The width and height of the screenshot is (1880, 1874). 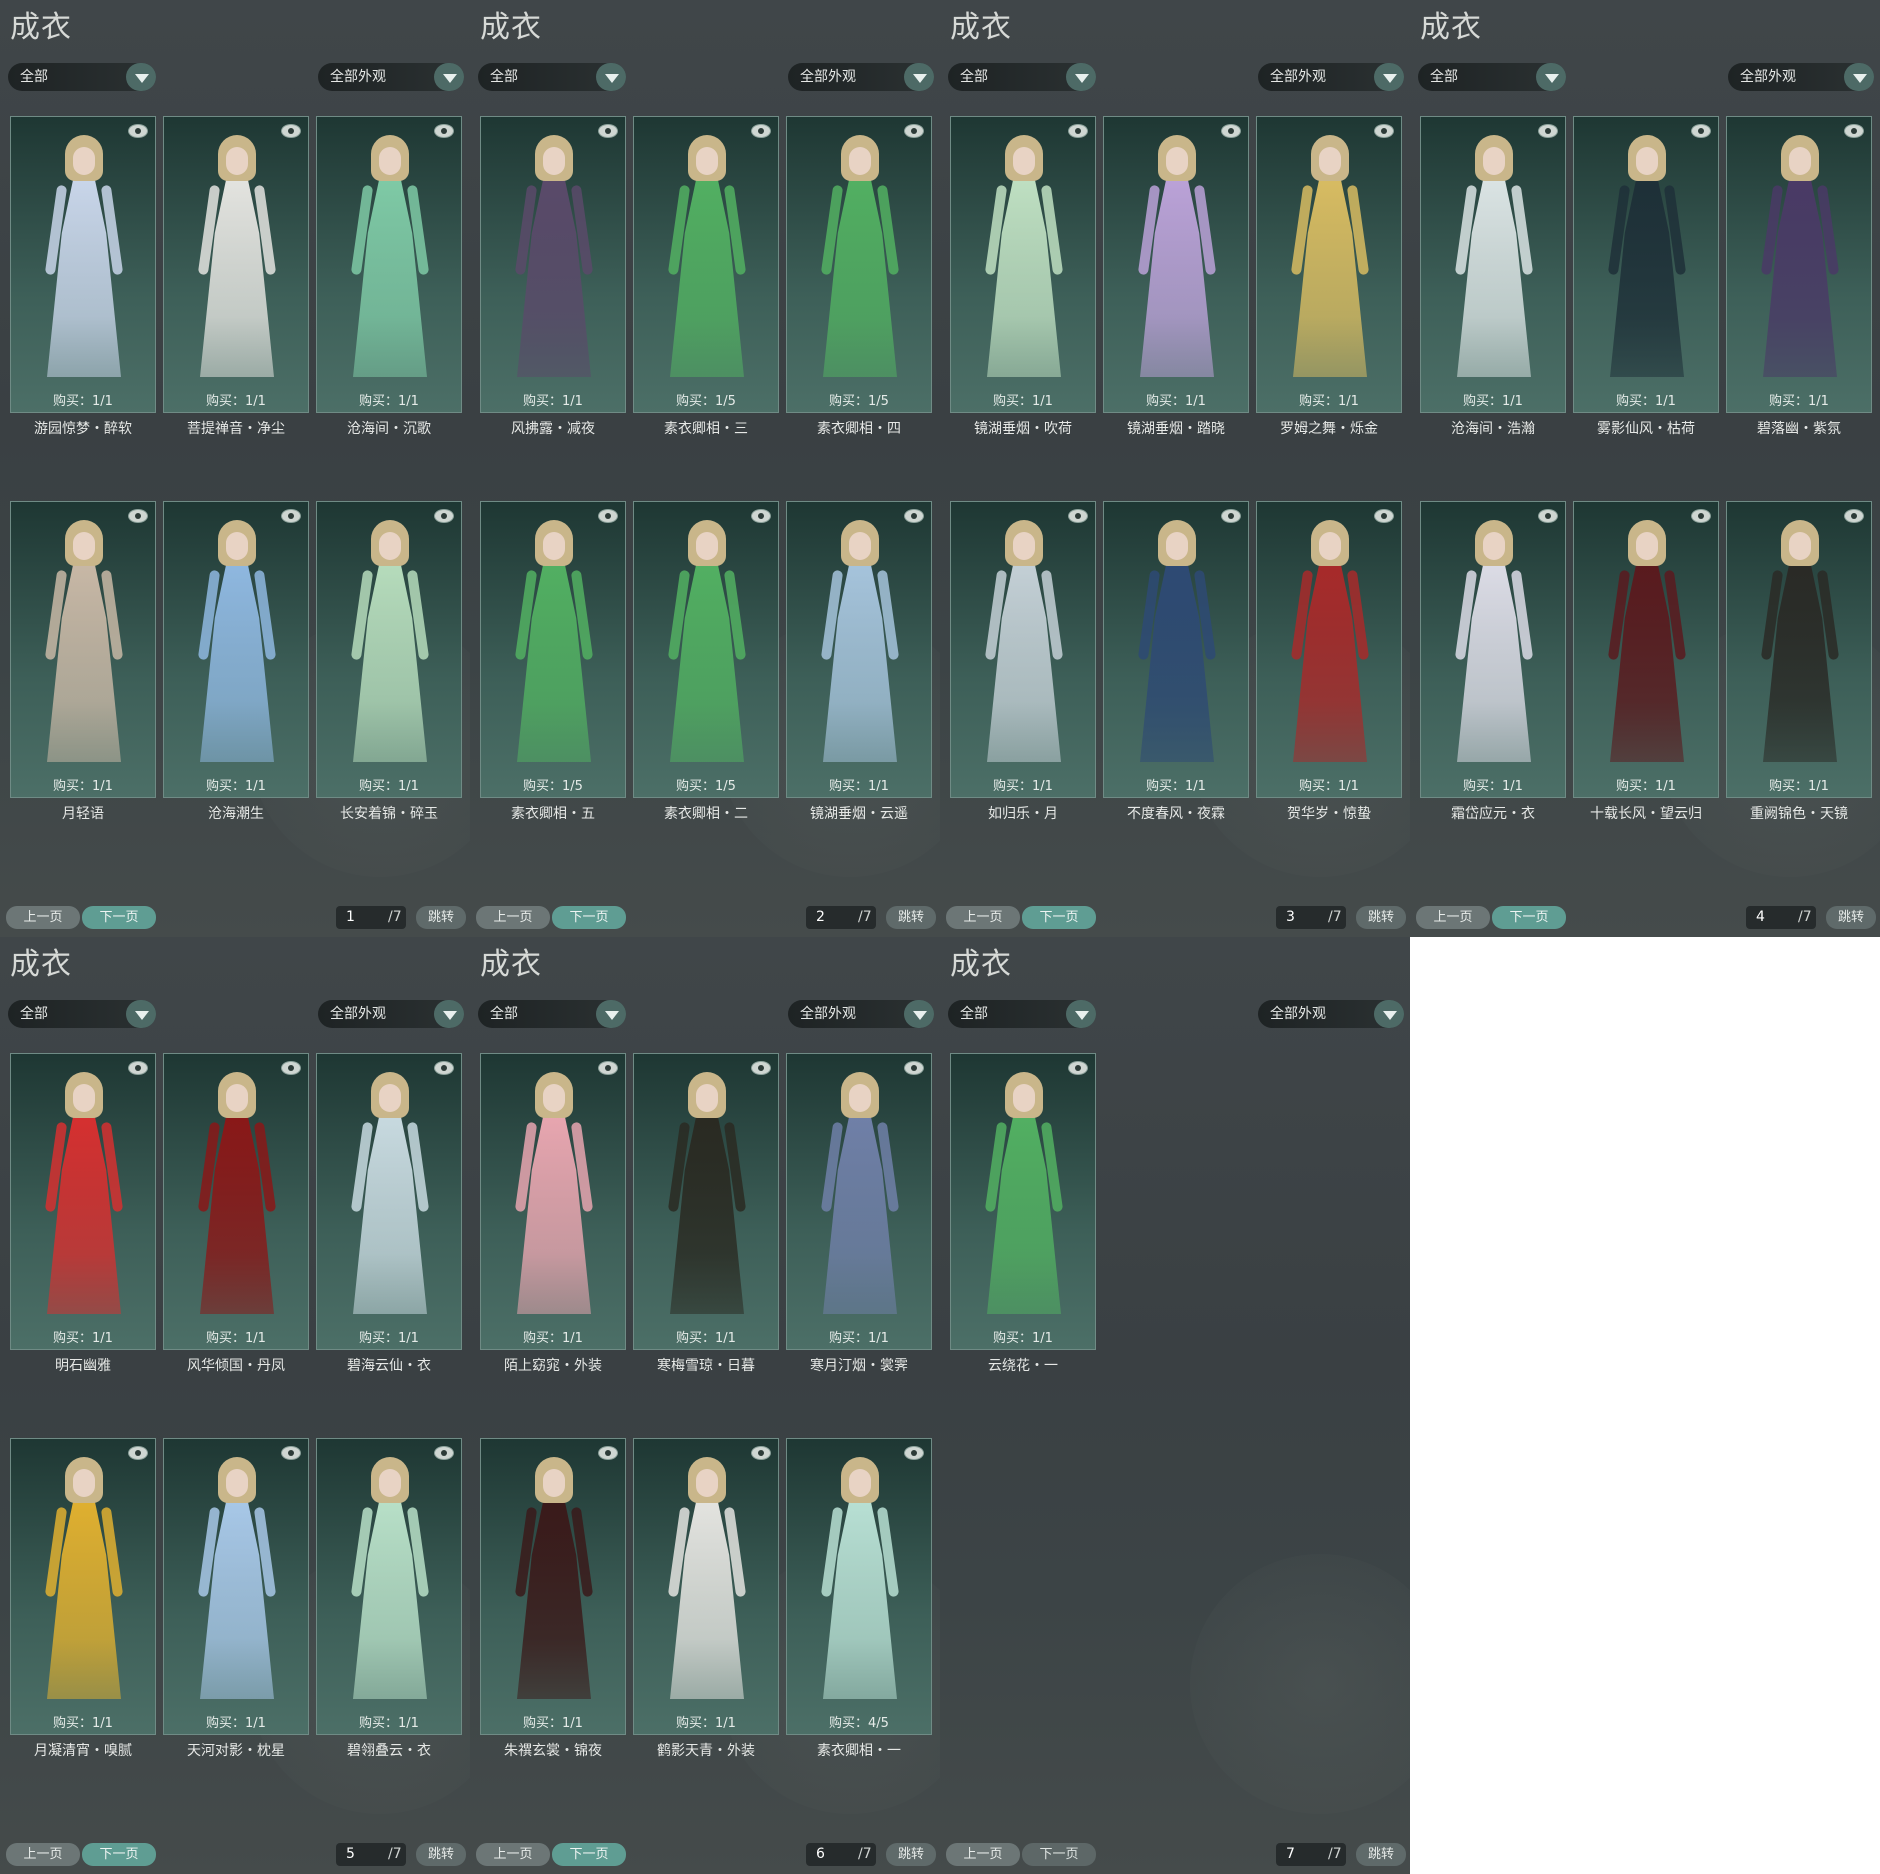 What do you see at coordinates (1311, 1854) in the screenshot?
I see `page-number-input: 7/7` at bounding box center [1311, 1854].